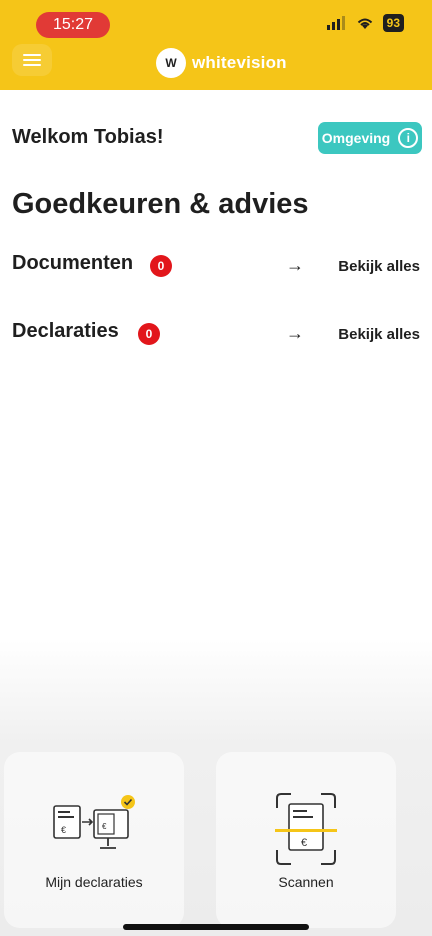  Describe the element at coordinates (94, 882) in the screenshot. I see `my-declarations-label: Mijn declaraties` at that location.